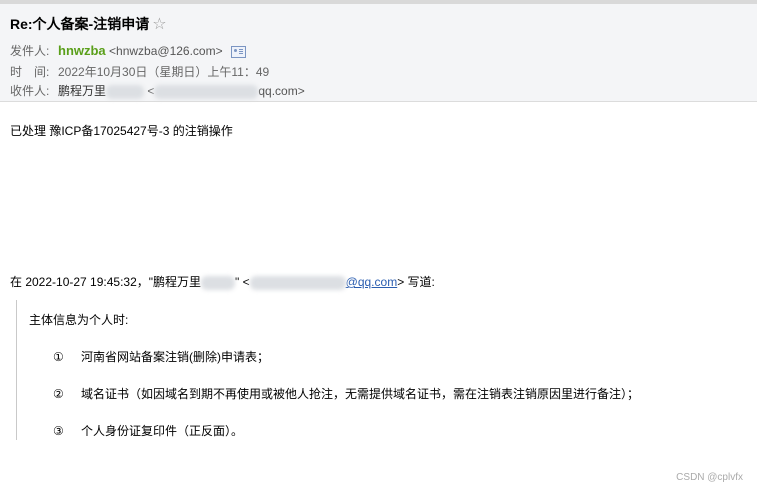 The height and width of the screenshot is (495, 757). What do you see at coordinates (159, 24) in the screenshot?
I see `star-icon: ☆` at bounding box center [159, 24].